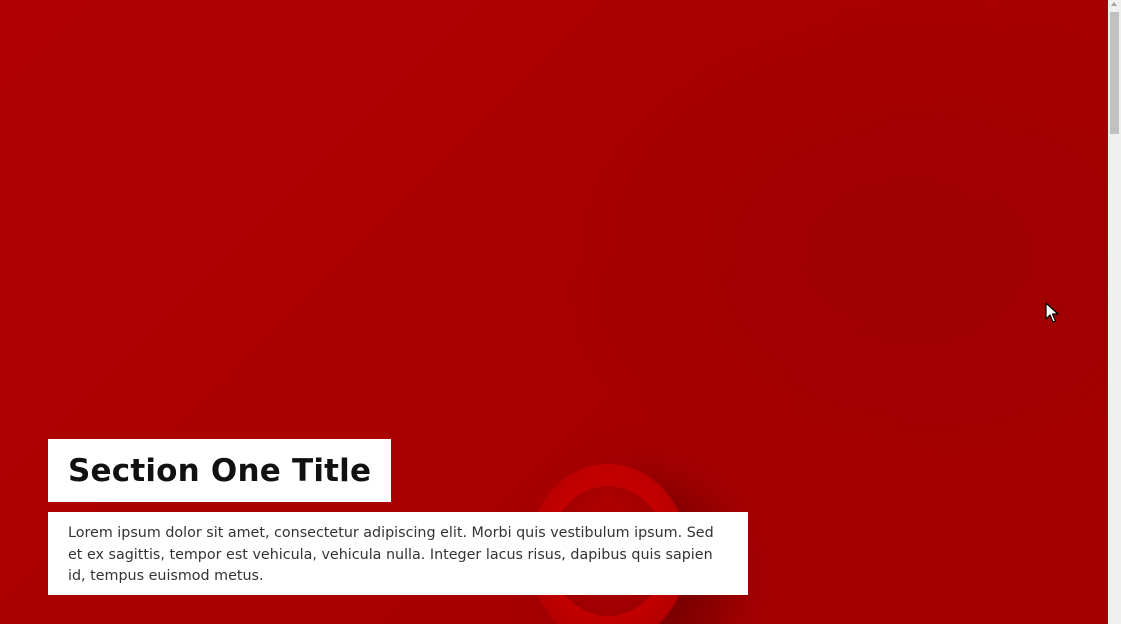  I want to click on vertical-scrollbar, so click(1114, 312).